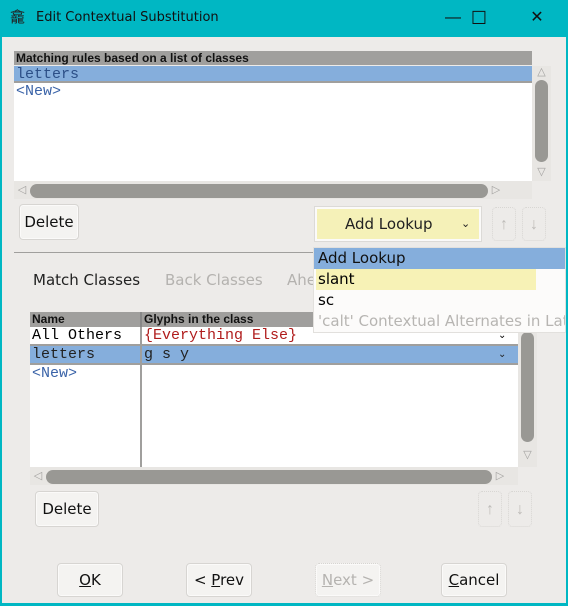 This screenshot has height=606, width=568. What do you see at coordinates (490, 509) in the screenshot?
I see `class-move-up-button: ↑` at bounding box center [490, 509].